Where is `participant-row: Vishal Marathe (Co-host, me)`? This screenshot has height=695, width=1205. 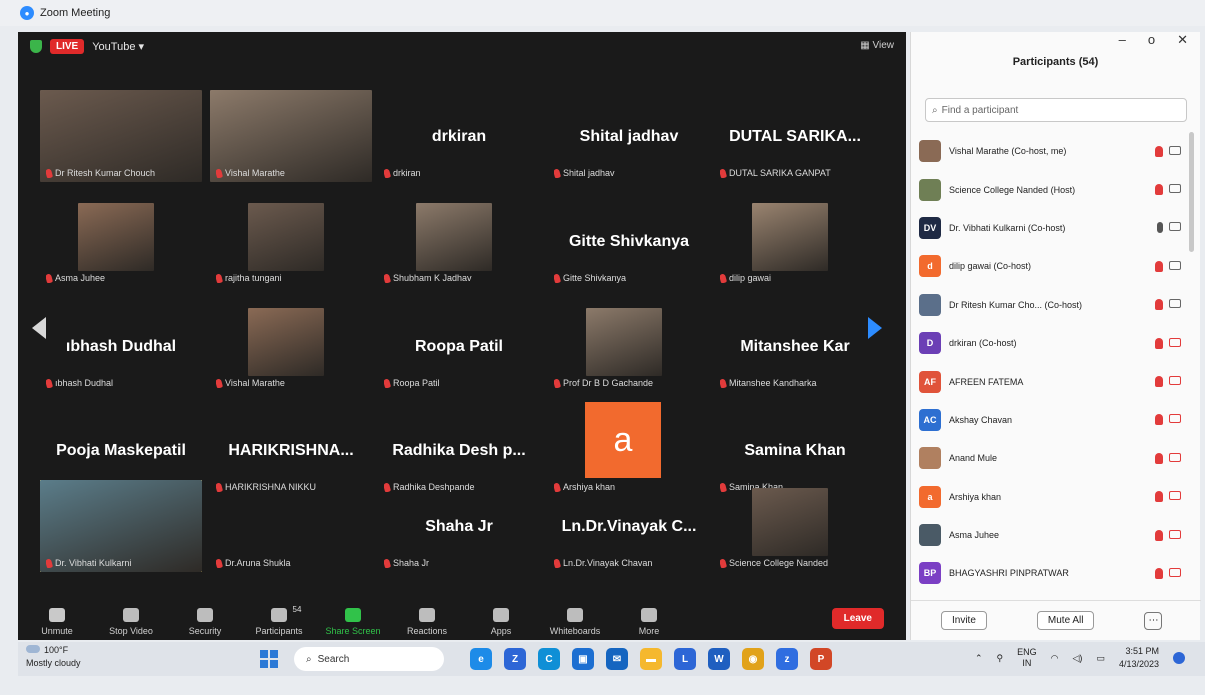
participant-row: Vishal Marathe (Co-host, me) is located at coordinates (1050, 151).